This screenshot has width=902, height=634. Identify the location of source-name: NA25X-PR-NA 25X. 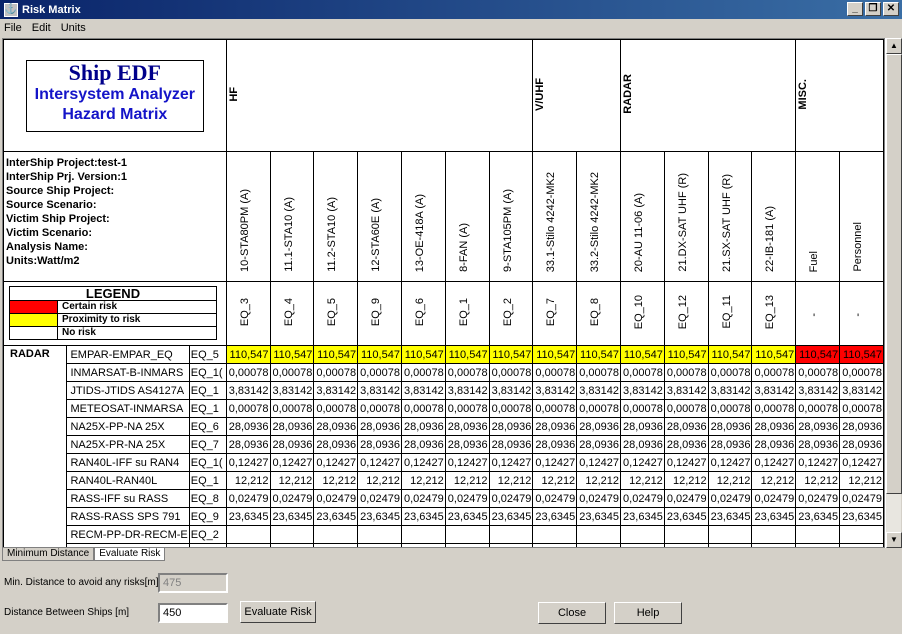
(128, 444).